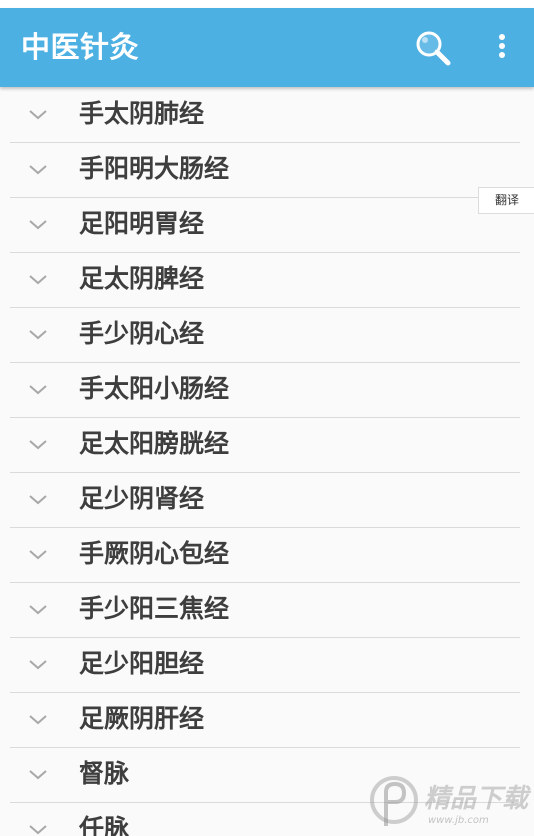  I want to click on more-vertical-icon, so click(502, 46).